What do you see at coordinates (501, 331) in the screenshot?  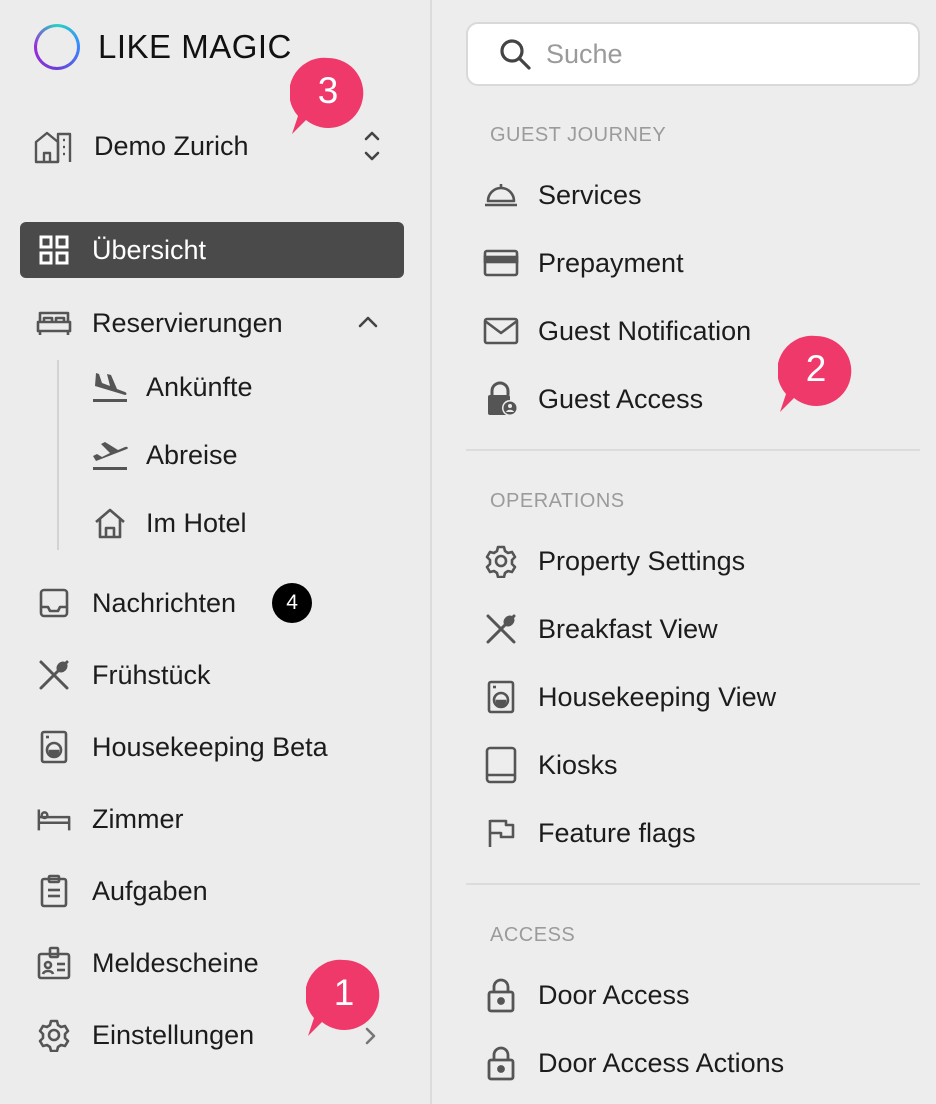 I see `envelope-icon` at bounding box center [501, 331].